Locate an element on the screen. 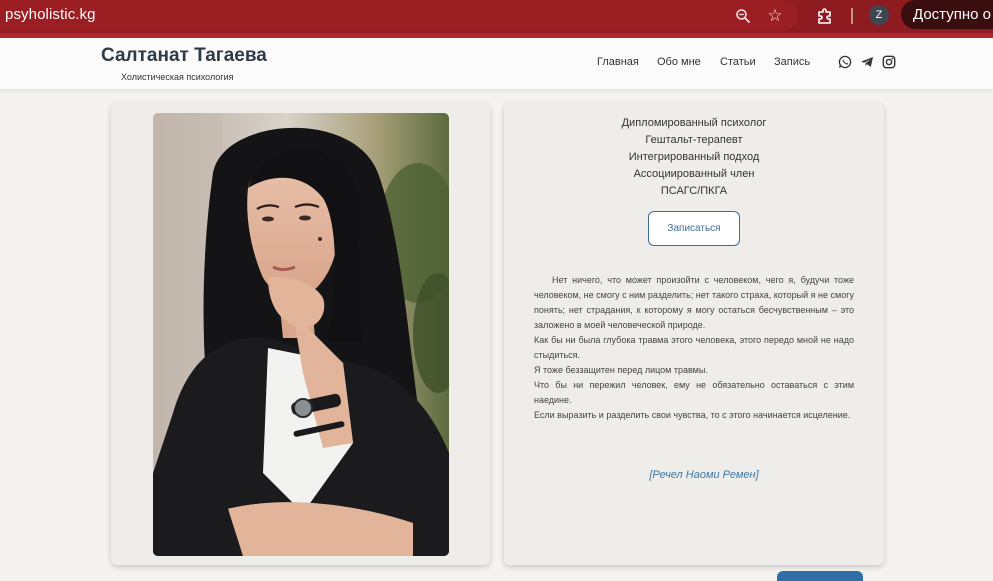 The image size is (993, 581). partial-button is located at coordinates (820, 576).